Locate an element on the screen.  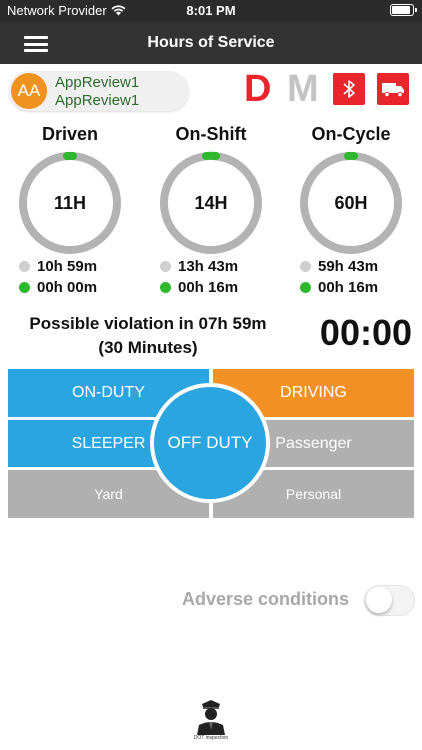
user-pill: AA AppReview1 AppReview1 is located at coordinates (99, 91).